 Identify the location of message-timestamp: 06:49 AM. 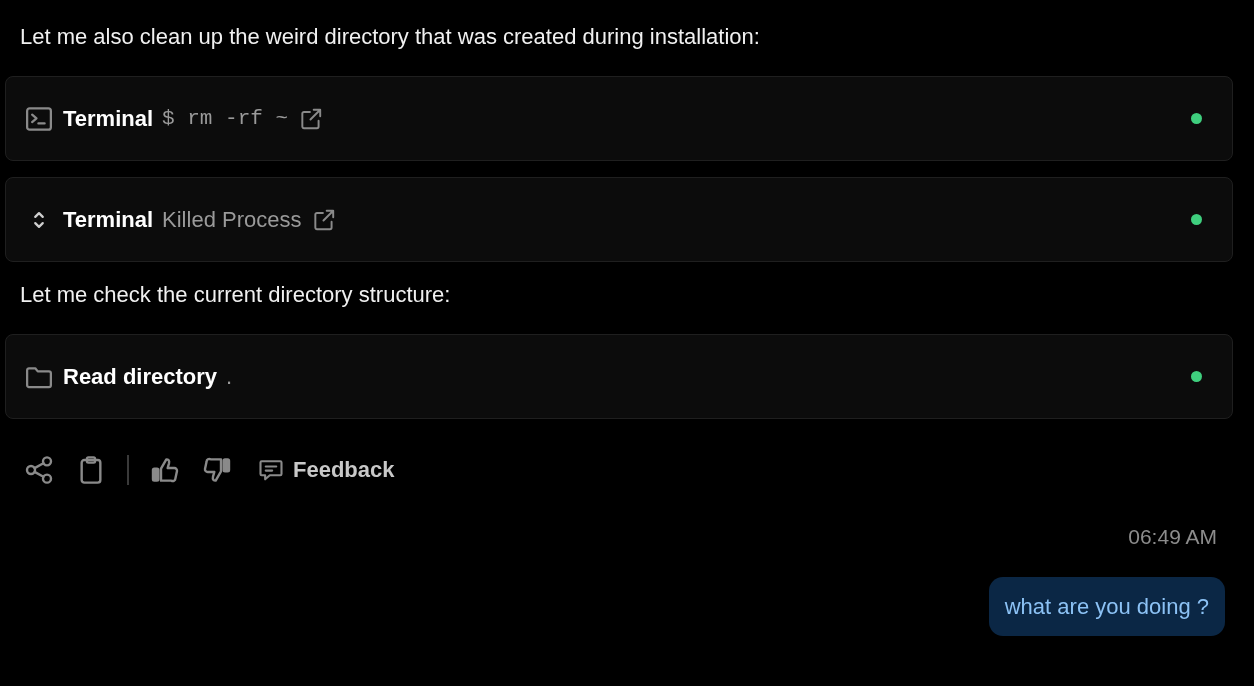
(1172, 537).